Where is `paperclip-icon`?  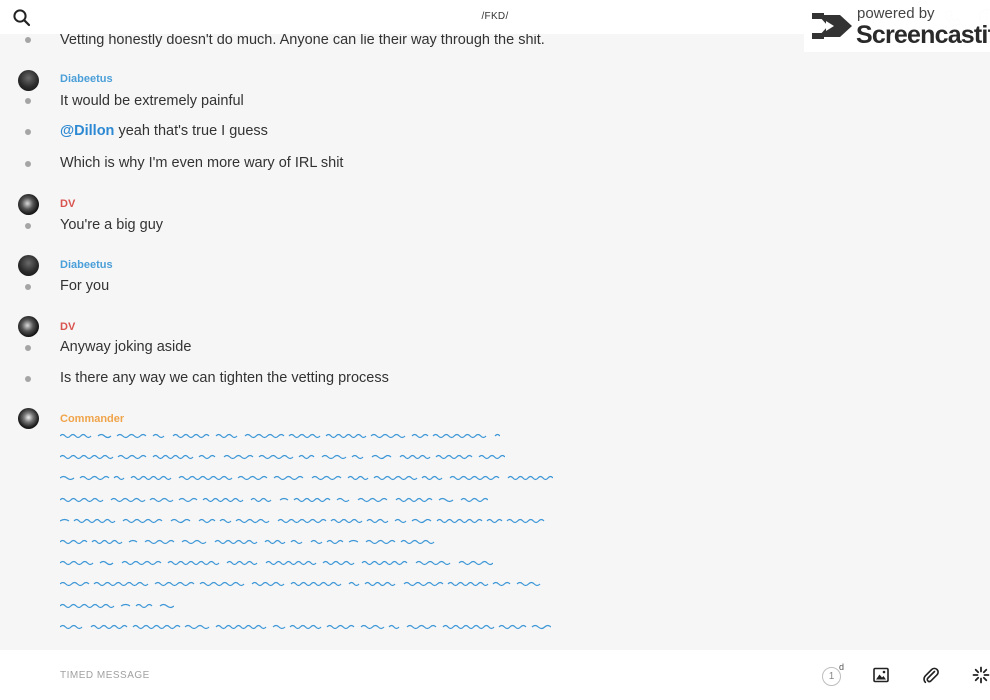
paperclip-icon is located at coordinates (931, 675).